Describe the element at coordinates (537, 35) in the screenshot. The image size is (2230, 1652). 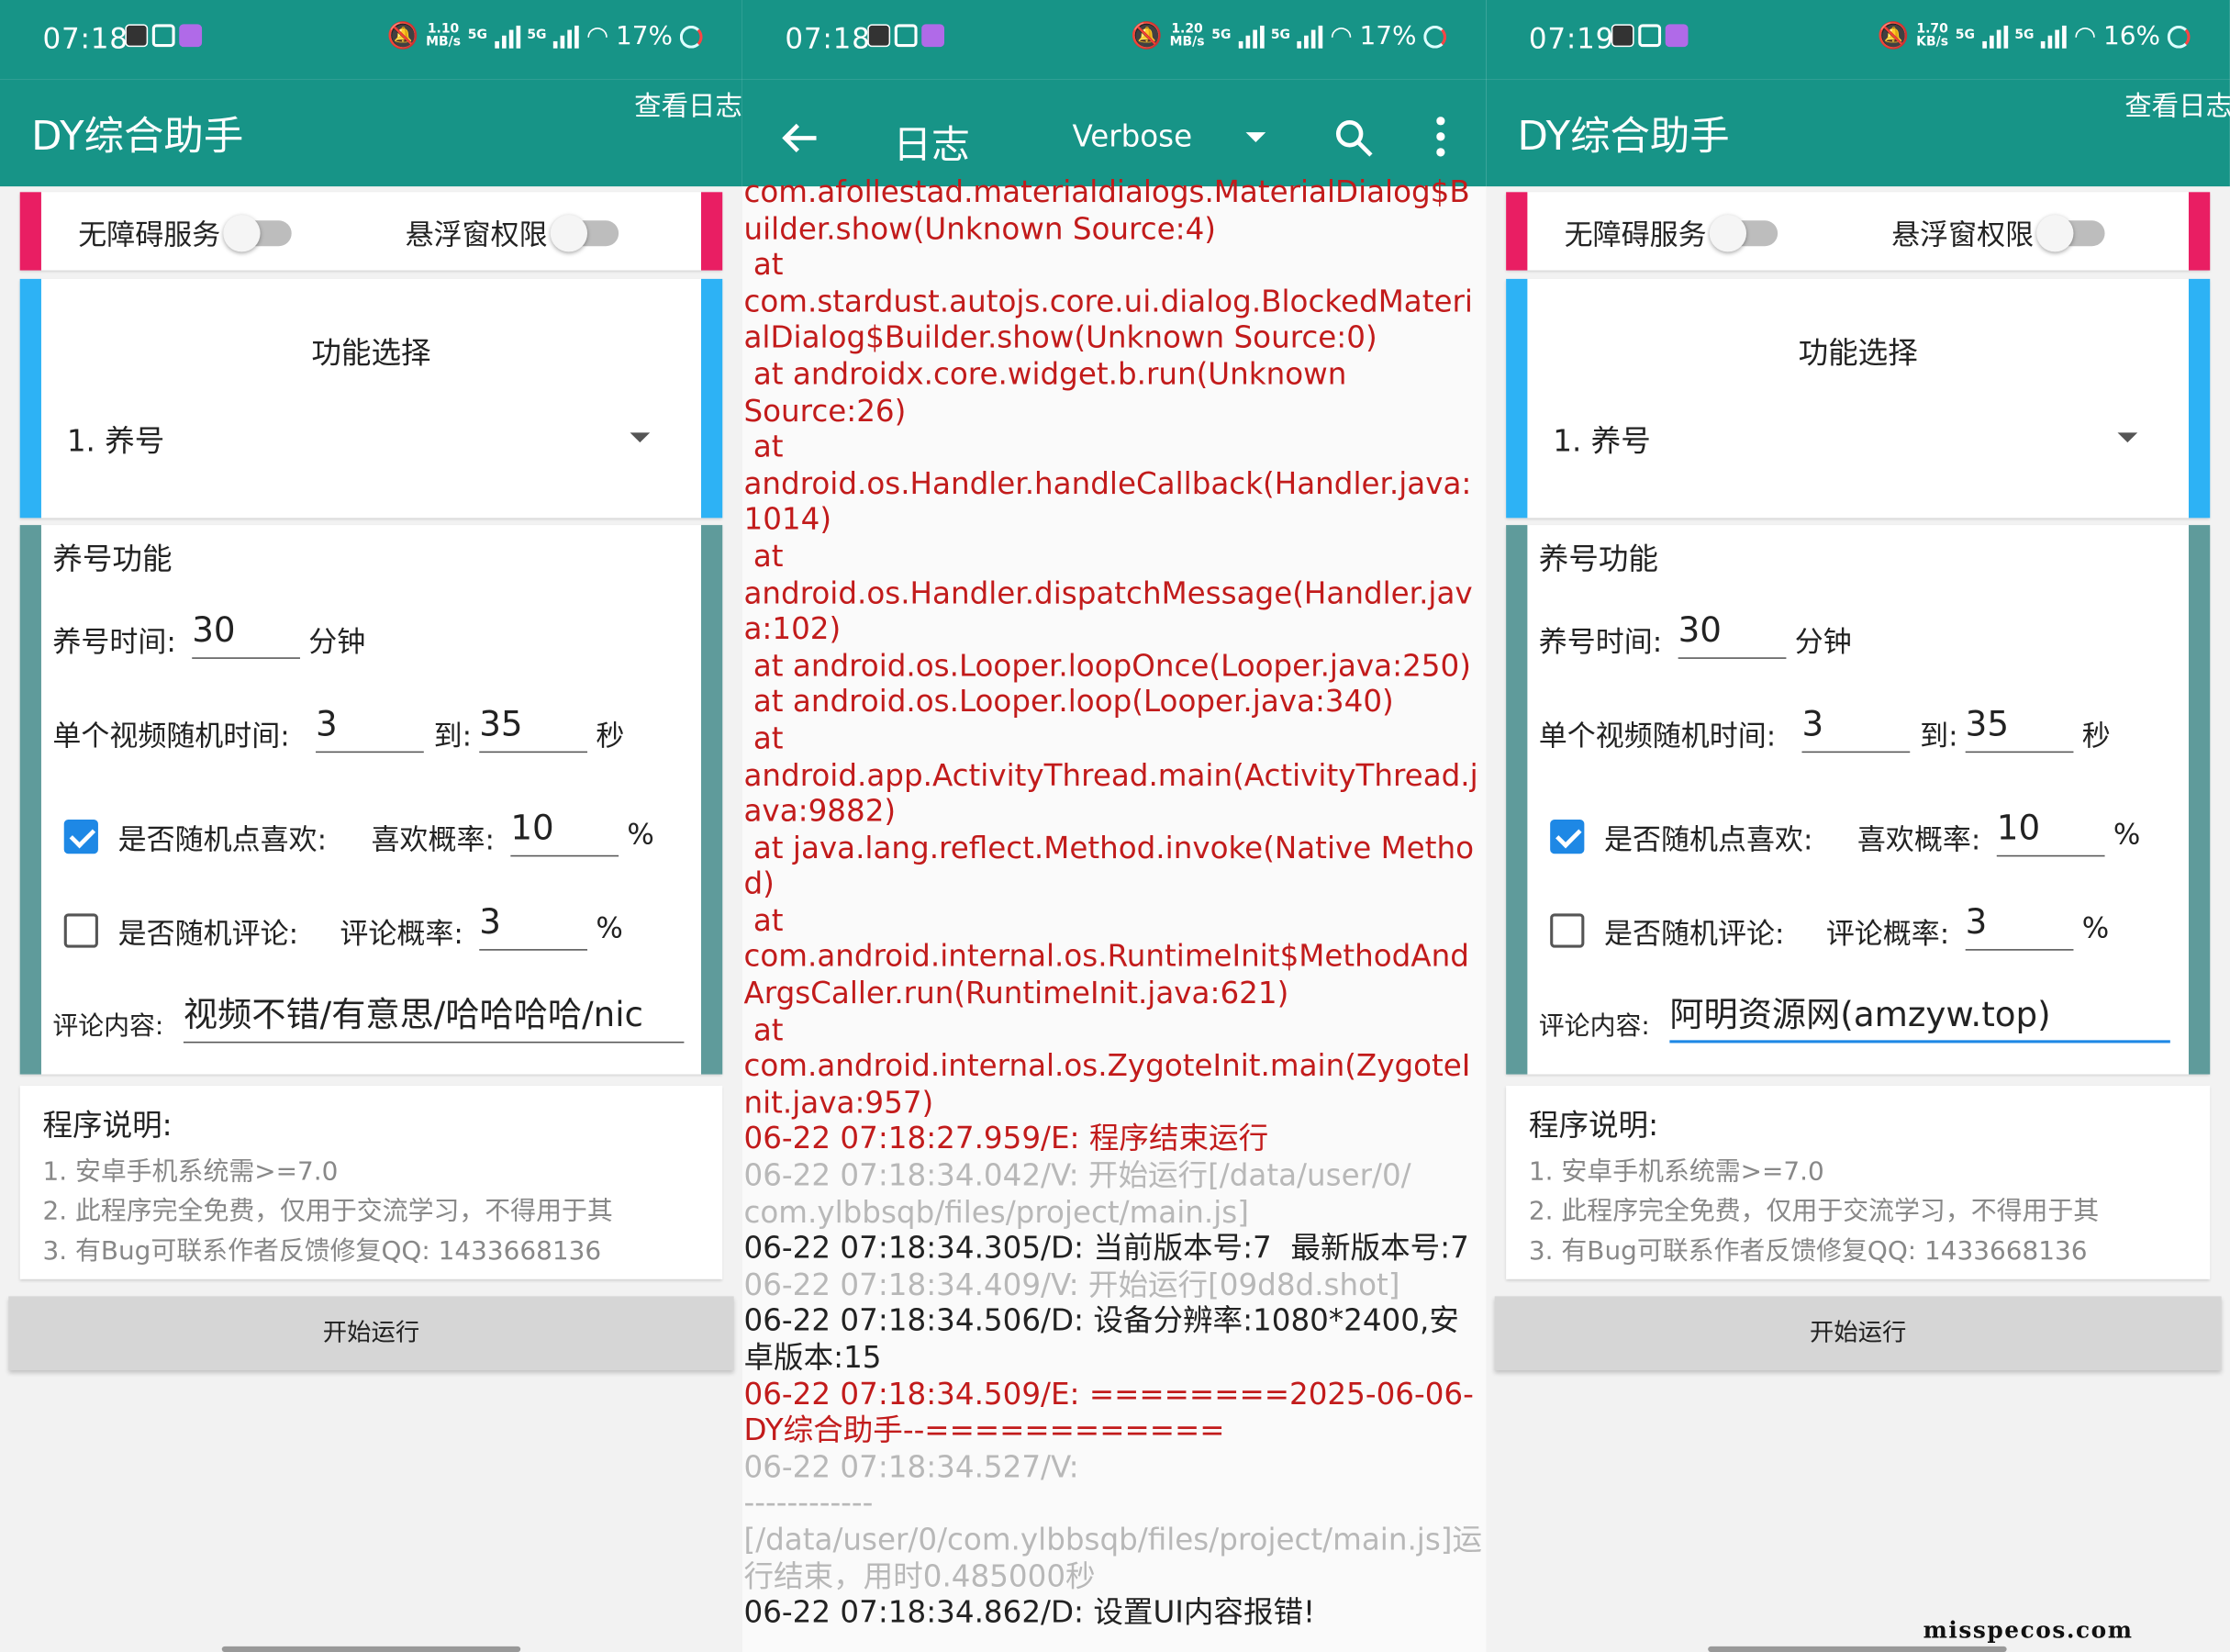
I see `network-type-2: 5G` at that location.